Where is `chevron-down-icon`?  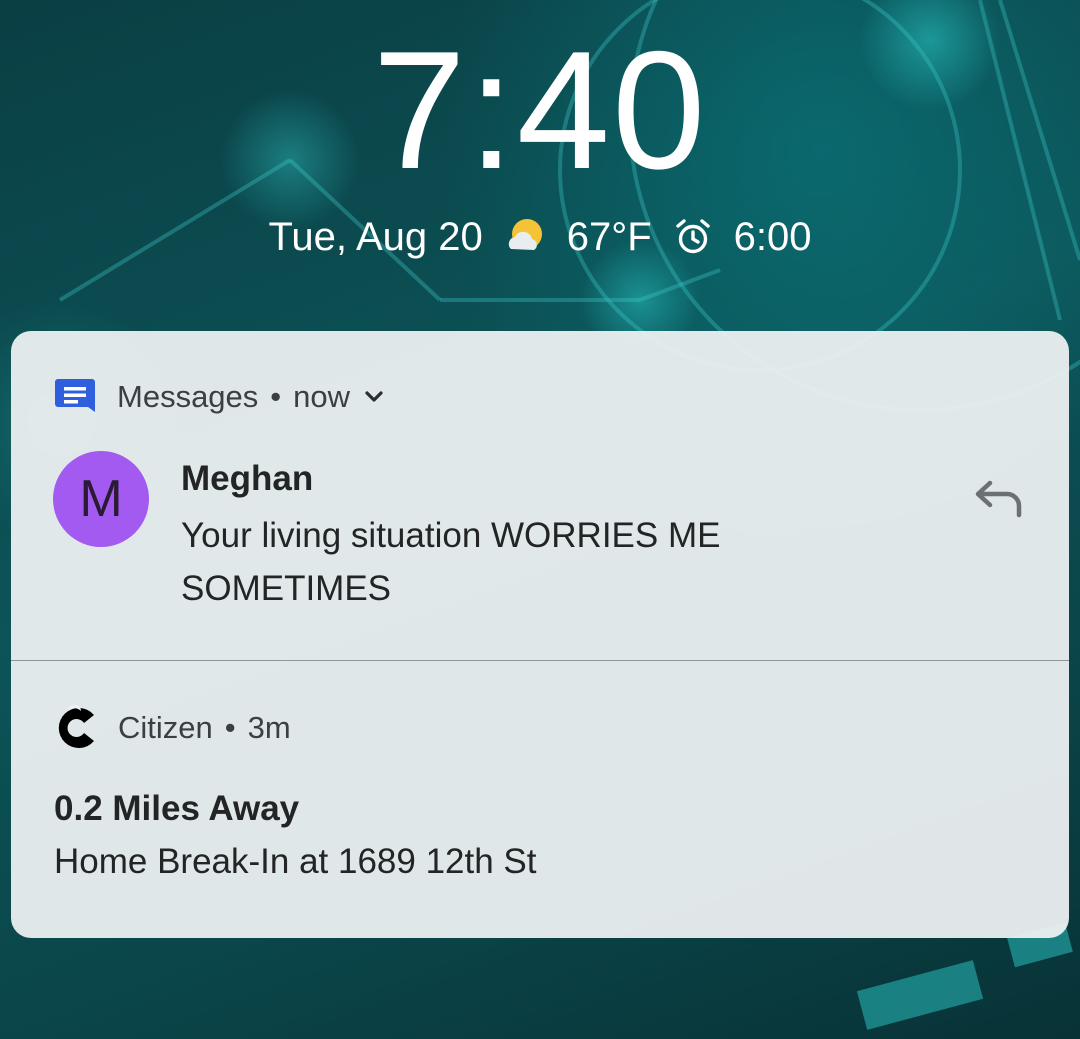
chevron-down-icon is located at coordinates (374, 397).